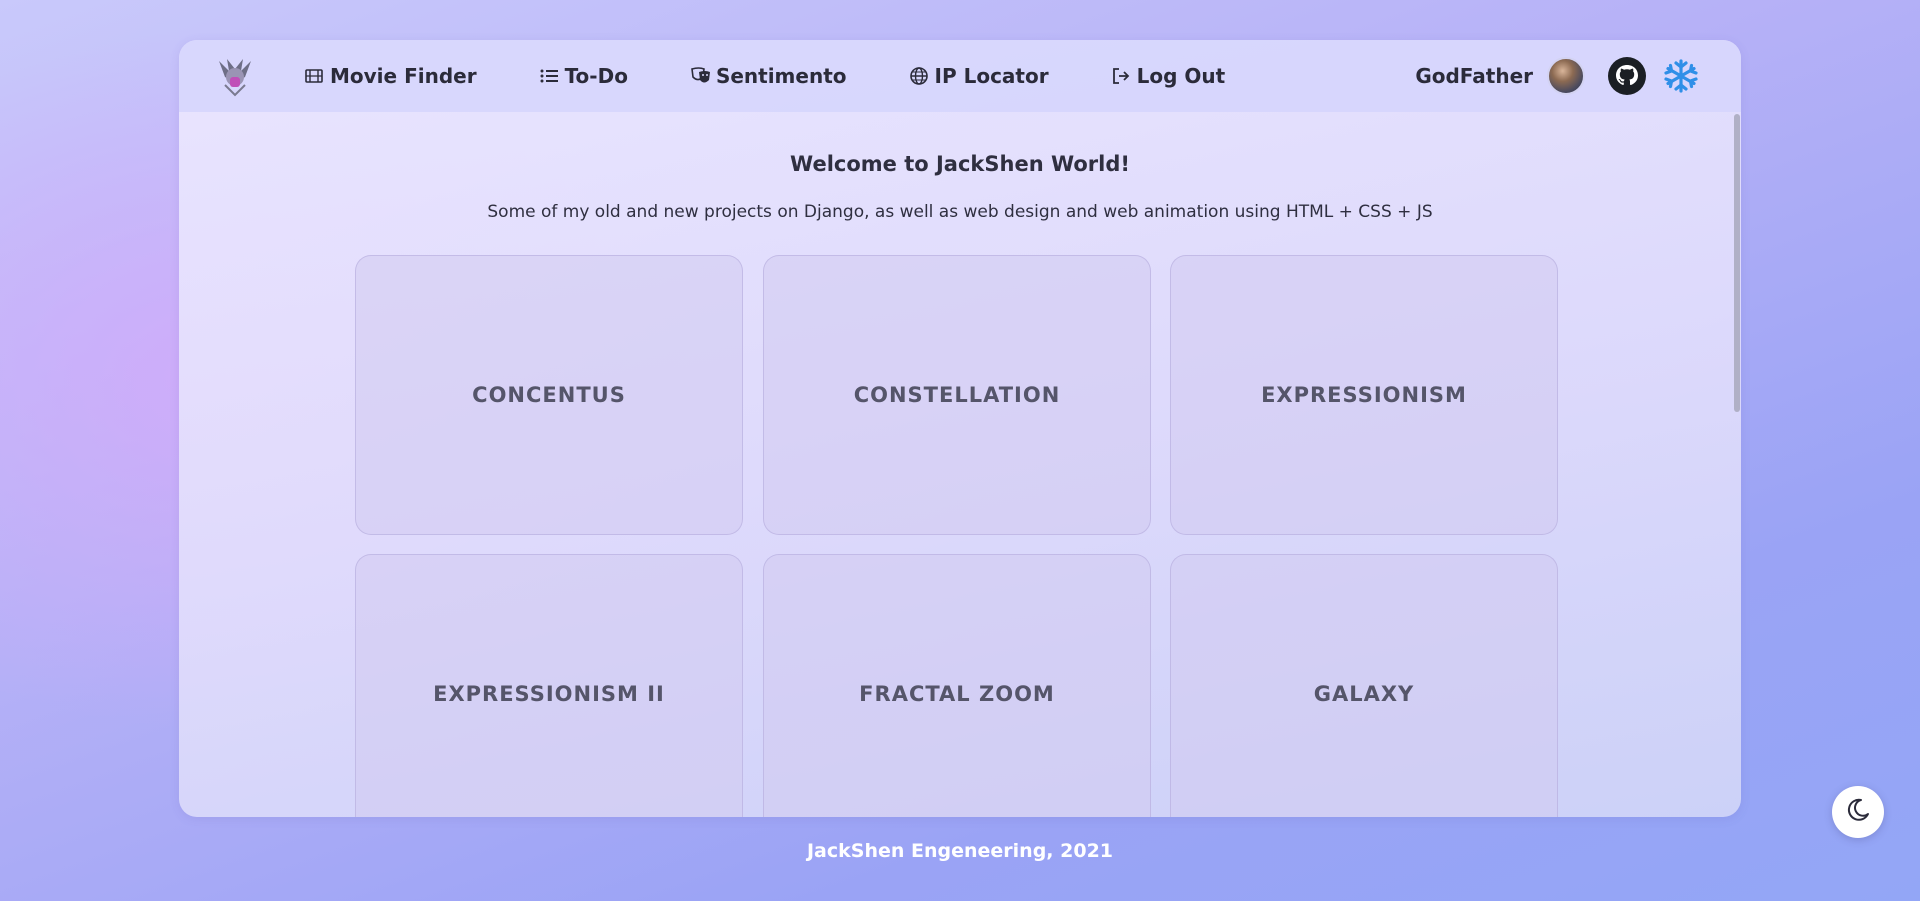  Describe the element at coordinates (1474, 76) in the screenshot. I see `username: GodFather` at that location.